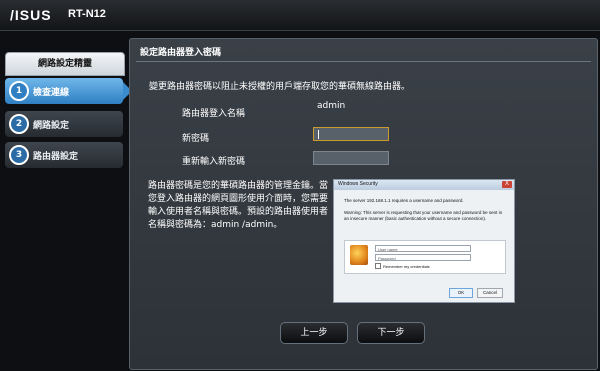 This screenshot has height=371, width=600. What do you see at coordinates (391, 333) in the screenshot?
I see `next-button: 下一步` at bounding box center [391, 333].